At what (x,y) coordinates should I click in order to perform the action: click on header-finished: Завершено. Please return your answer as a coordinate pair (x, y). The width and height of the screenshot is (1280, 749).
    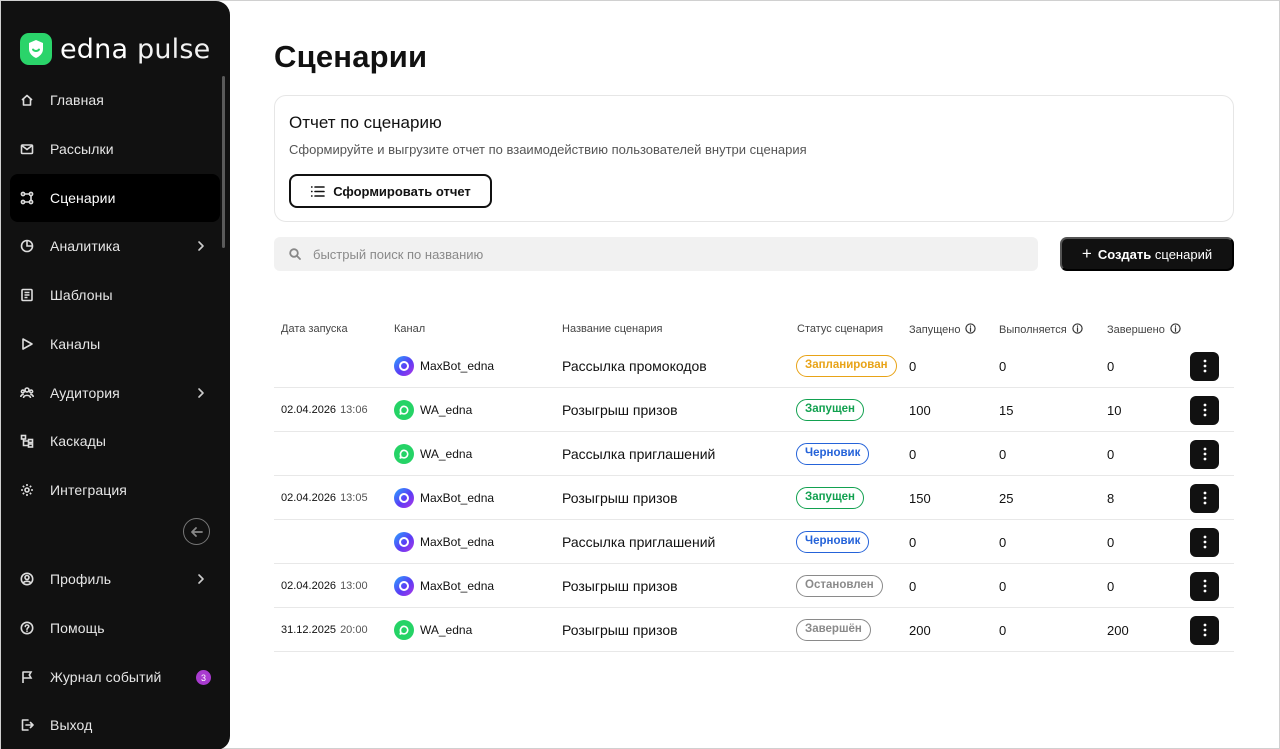
    Looking at the image, I should click on (1144, 330).